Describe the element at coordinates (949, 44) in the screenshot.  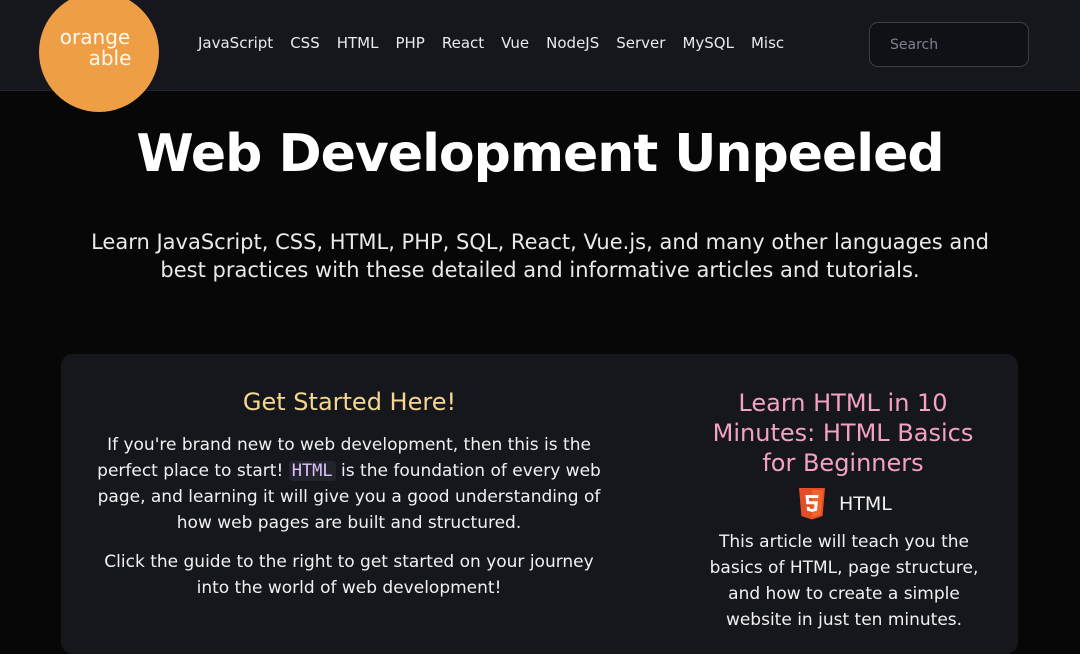
I see `search-input` at that location.